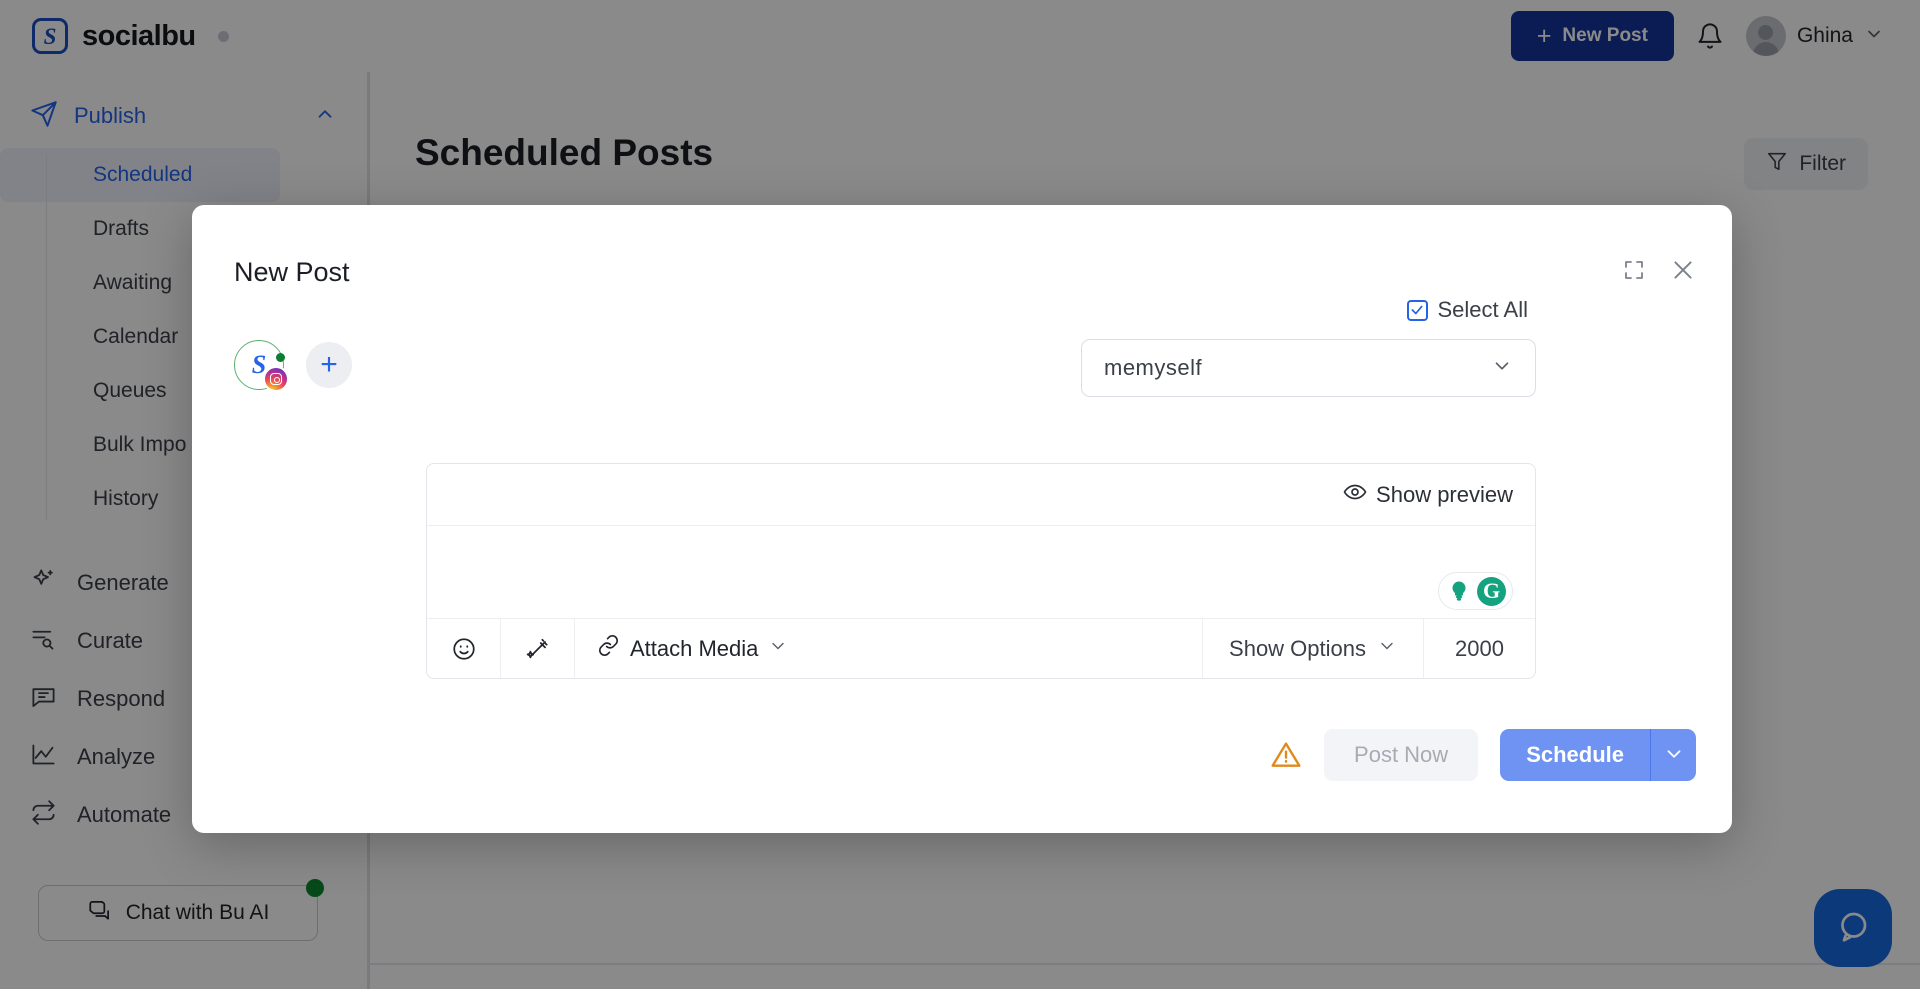 The height and width of the screenshot is (989, 1920). What do you see at coordinates (276, 379) in the screenshot?
I see `instagram-badge-icon` at bounding box center [276, 379].